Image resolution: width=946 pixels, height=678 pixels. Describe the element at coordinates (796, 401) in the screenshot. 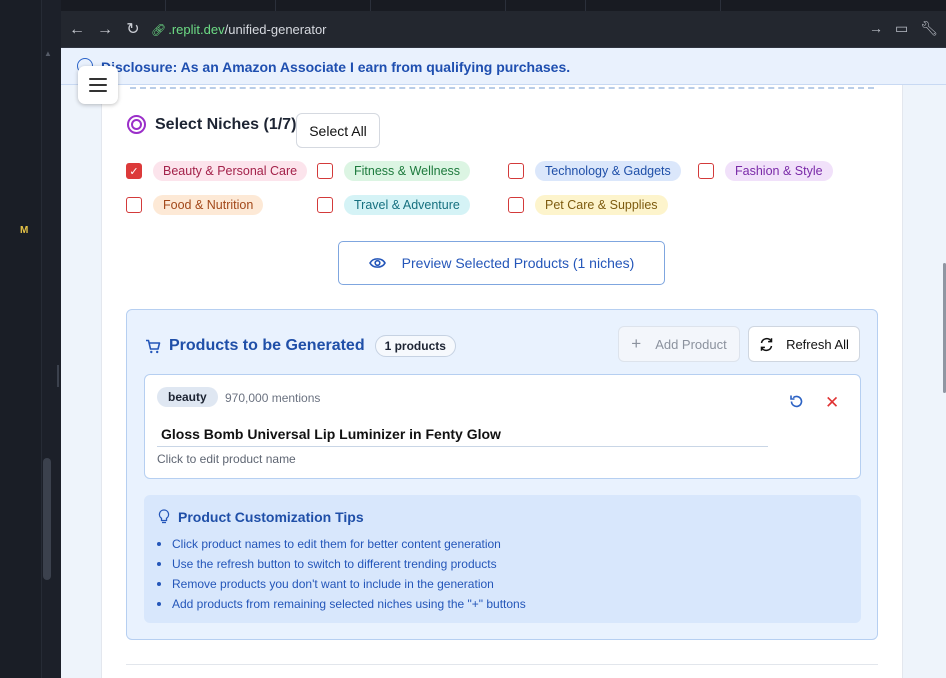

I see `rotate-ccw-icon` at that location.